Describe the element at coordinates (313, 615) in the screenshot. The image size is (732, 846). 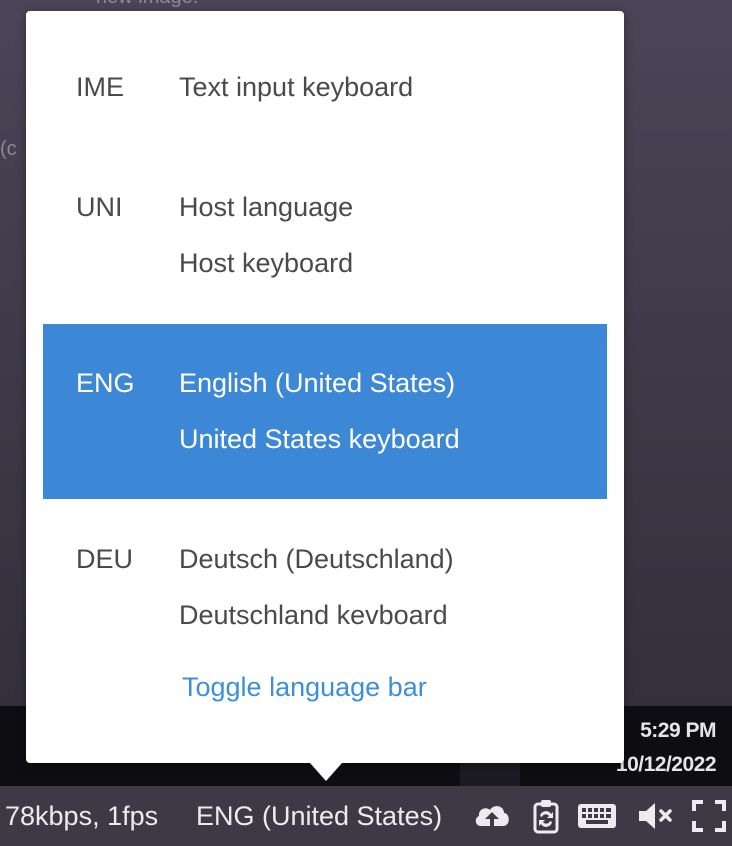
I see `language-keyboard: Deutschland kevboard` at that location.